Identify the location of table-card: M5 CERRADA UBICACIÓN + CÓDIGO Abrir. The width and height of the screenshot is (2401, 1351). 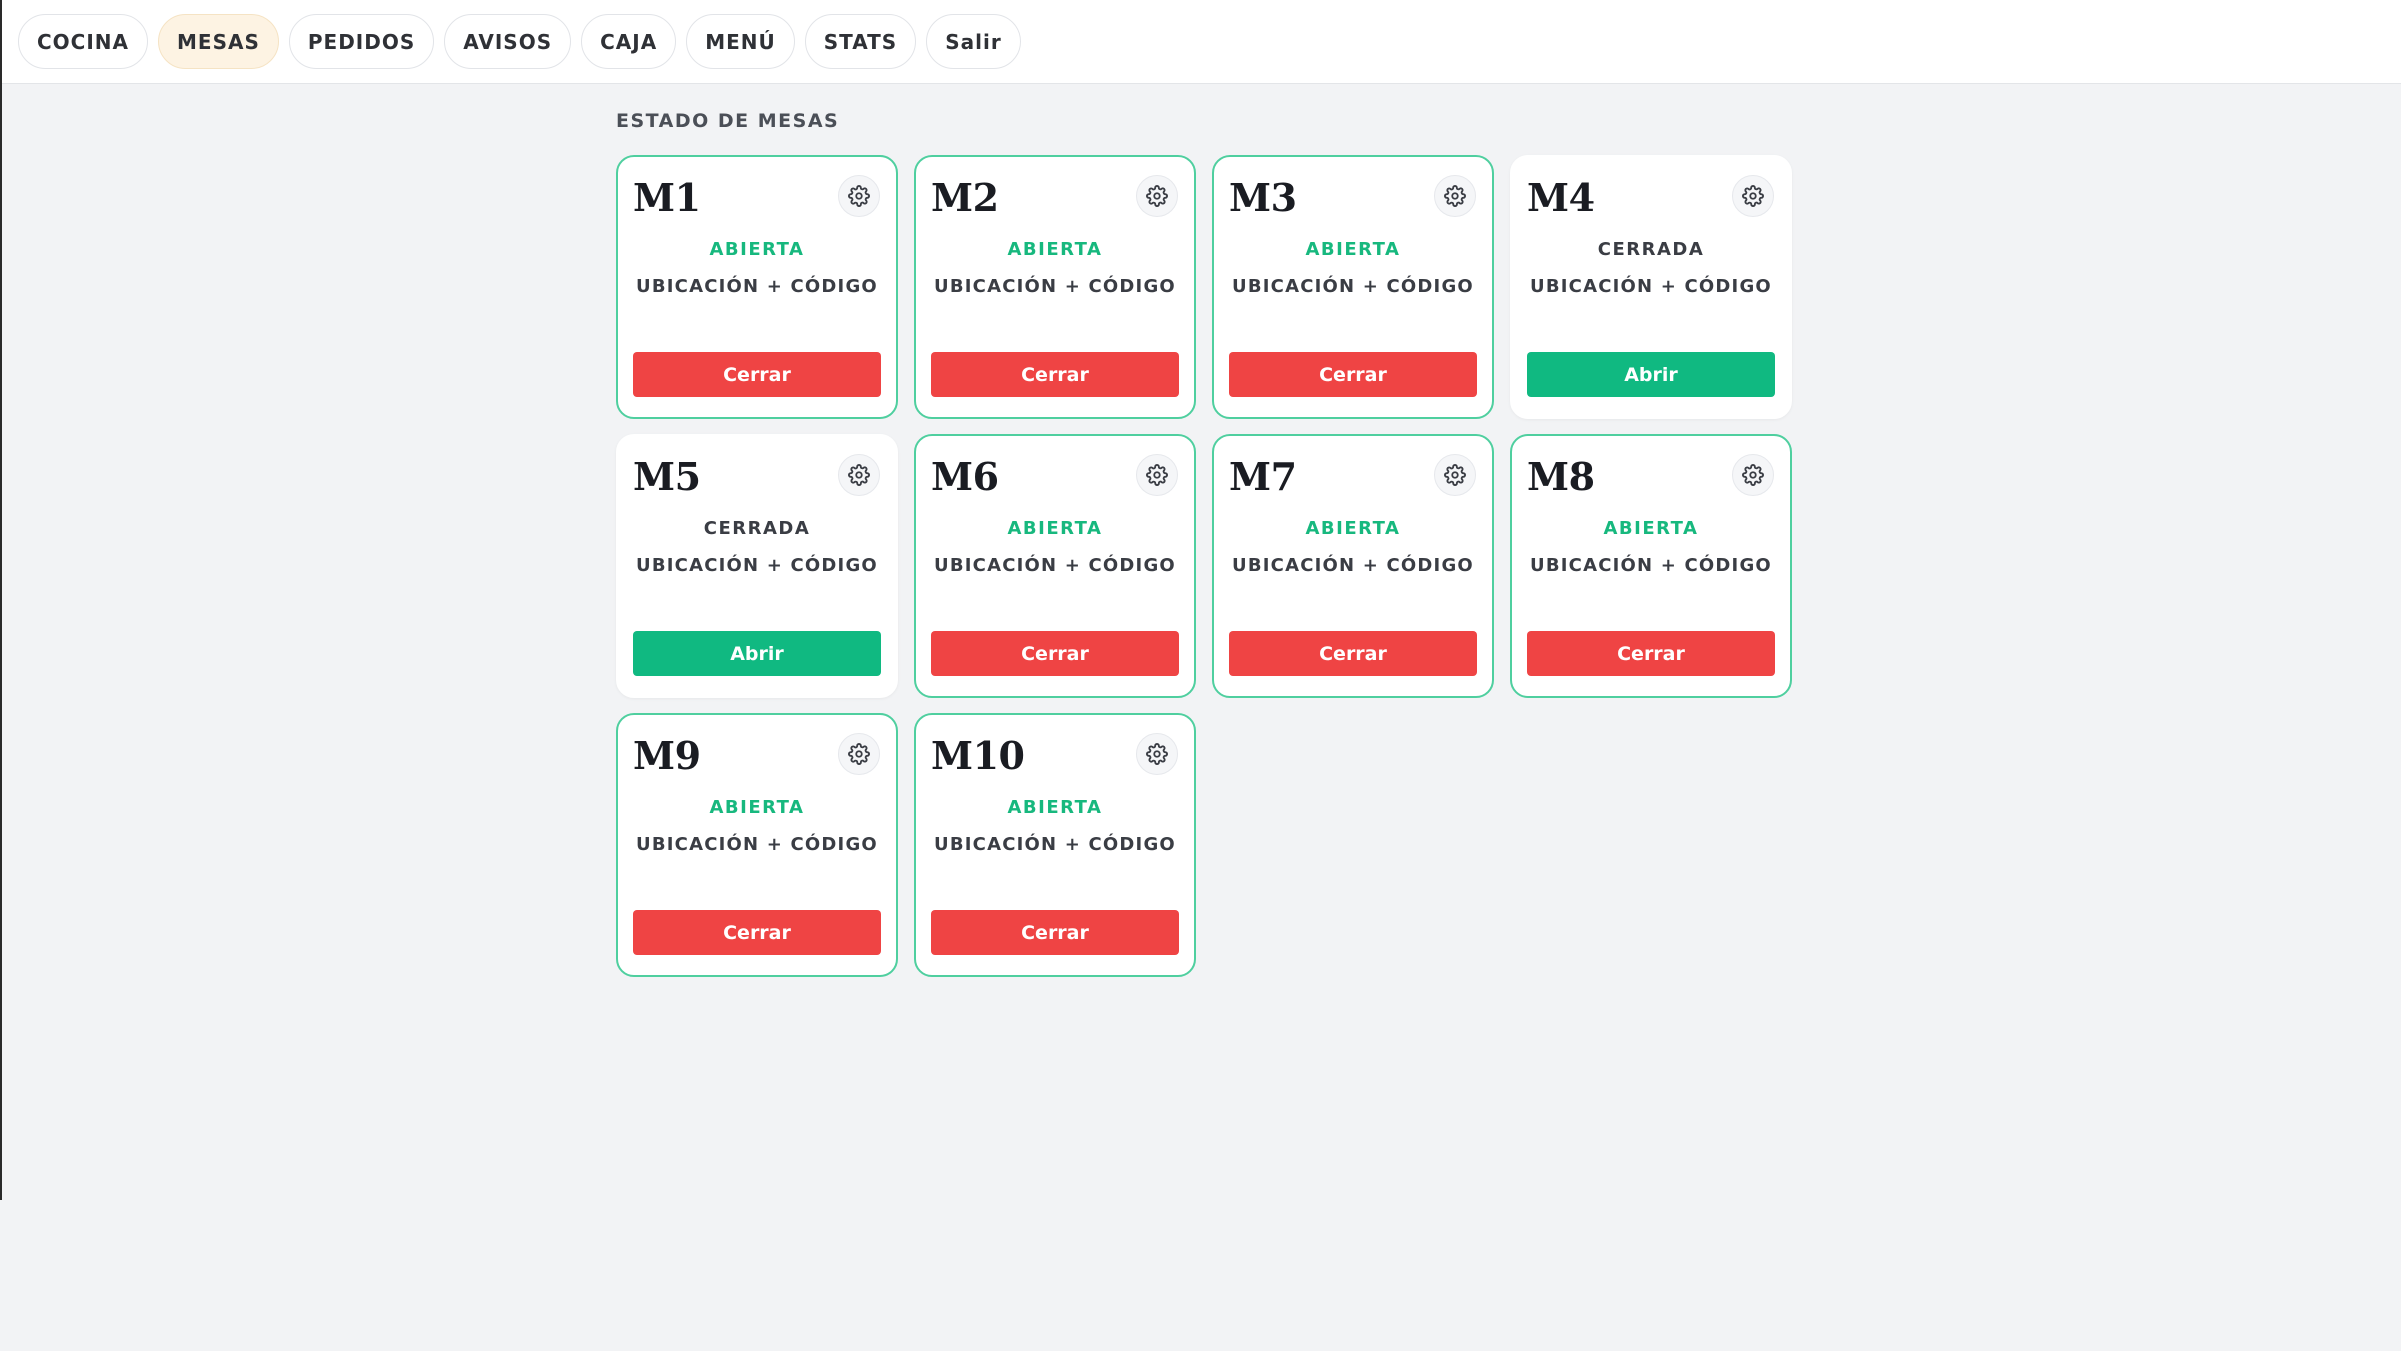
(757, 566).